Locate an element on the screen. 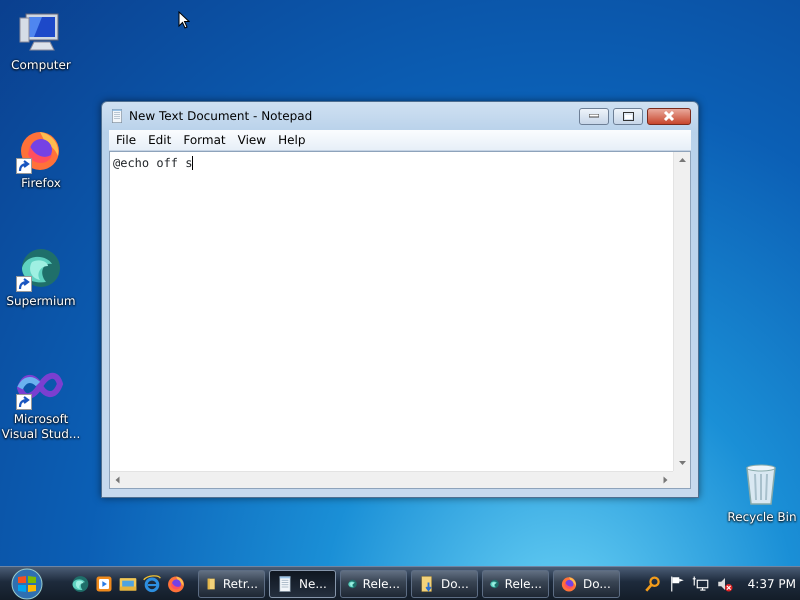 This screenshot has height=600, width=800. network-icon is located at coordinates (701, 583).